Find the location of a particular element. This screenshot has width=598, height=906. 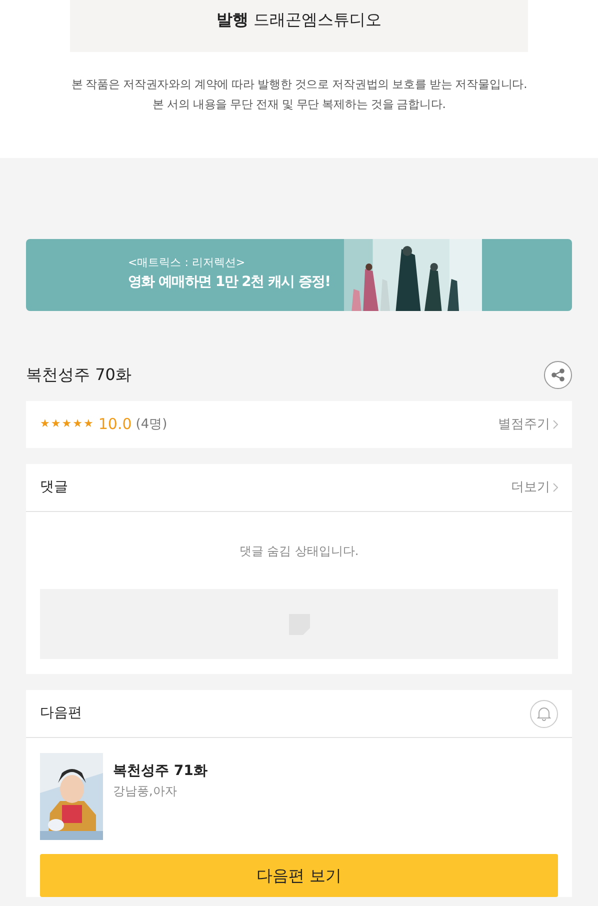

notice-text: 본 서의 내용을 무단 전재 및 무단 복제하는 것을 금합니다. is located at coordinates (299, 104).